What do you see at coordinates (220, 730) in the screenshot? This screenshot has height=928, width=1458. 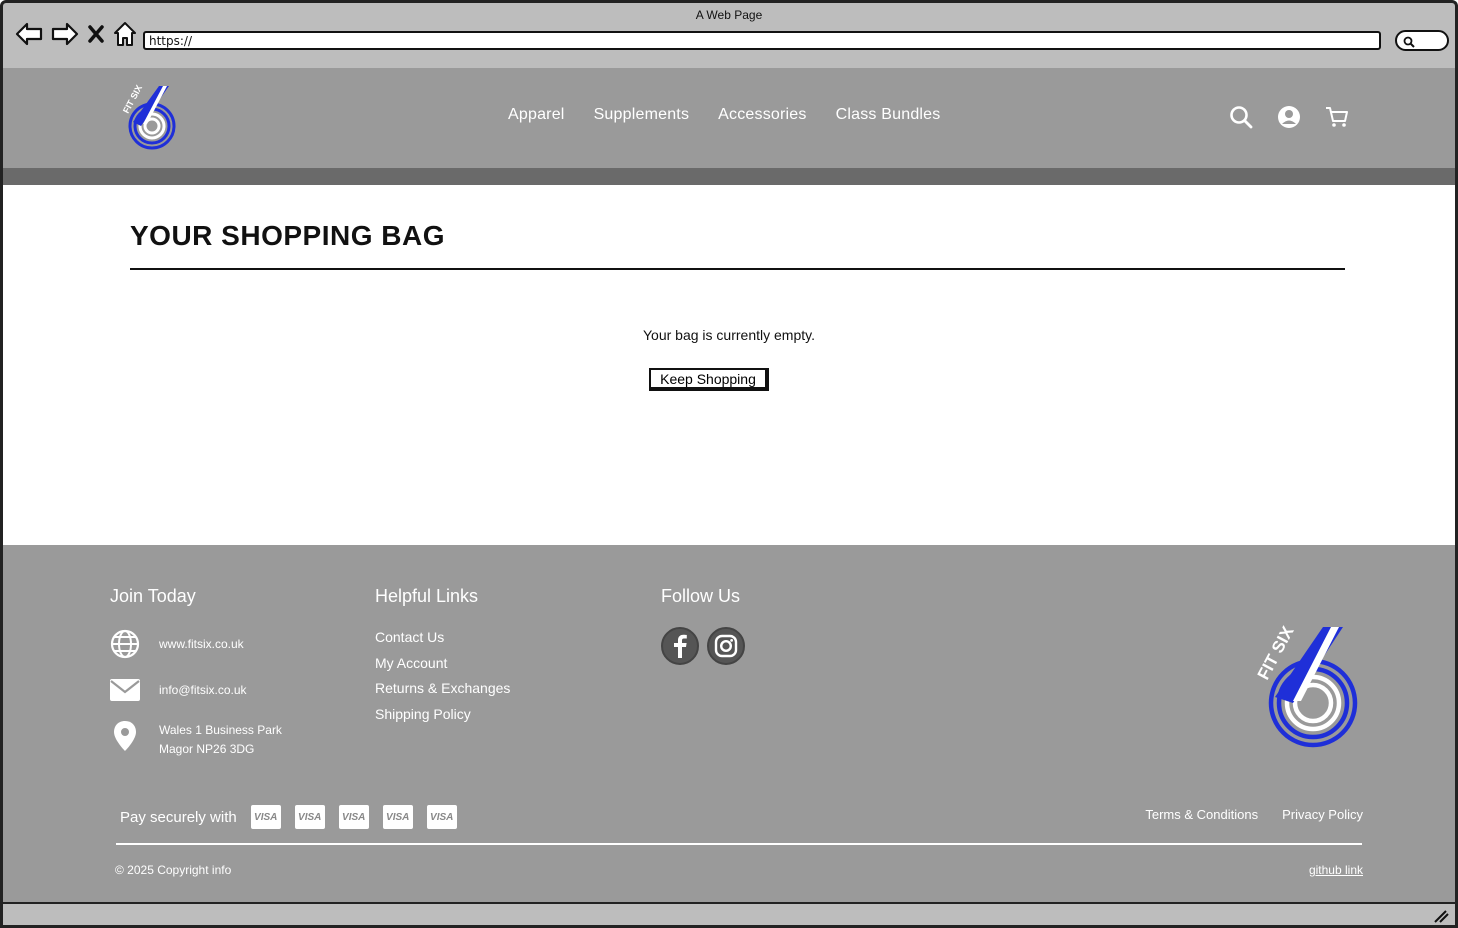 I see `address-line-1: Wales 1 Business Park` at bounding box center [220, 730].